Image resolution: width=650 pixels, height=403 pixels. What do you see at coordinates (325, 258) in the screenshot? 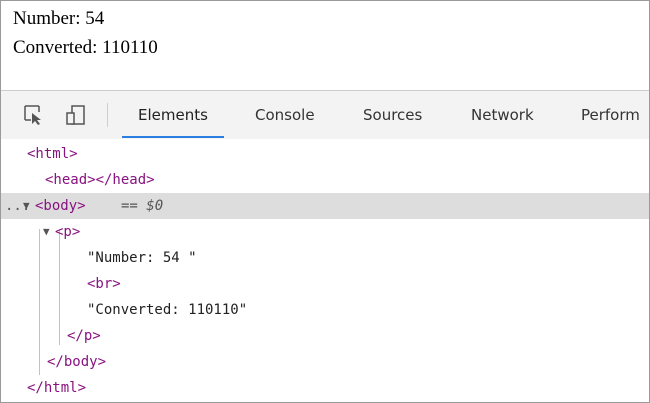
I see `dom-node-text: "Number: 54 "` at bounding box center [325, 258].